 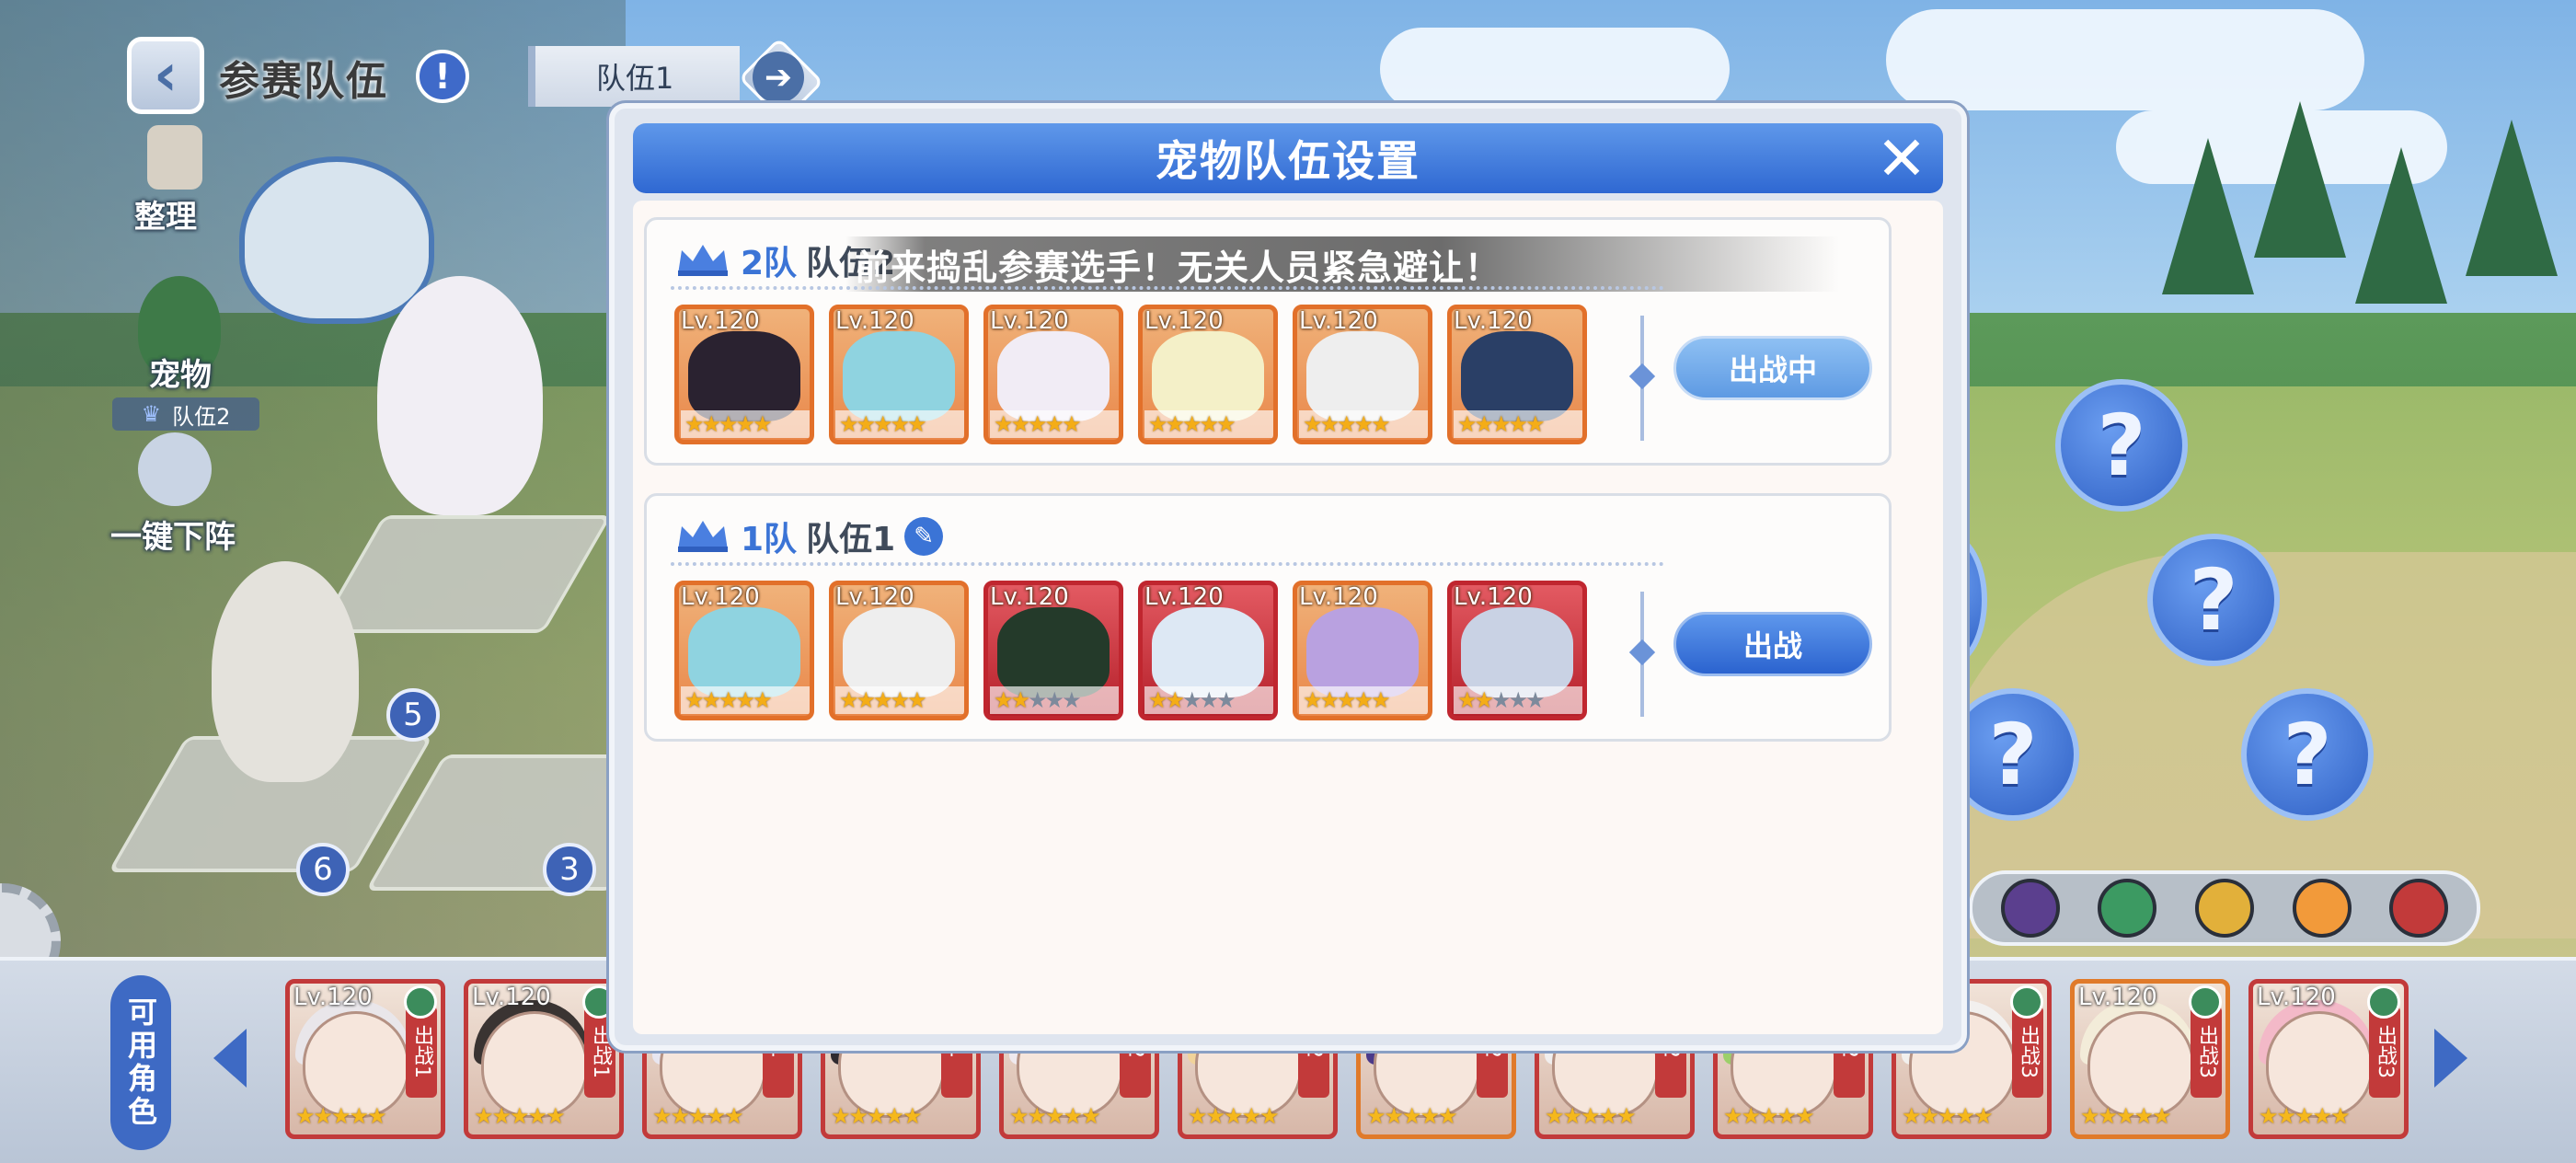 What do you see at coordinates (634, 77) in the screenshot?
I see `team-selector: 队伍1` at bounding box center [634, 77].